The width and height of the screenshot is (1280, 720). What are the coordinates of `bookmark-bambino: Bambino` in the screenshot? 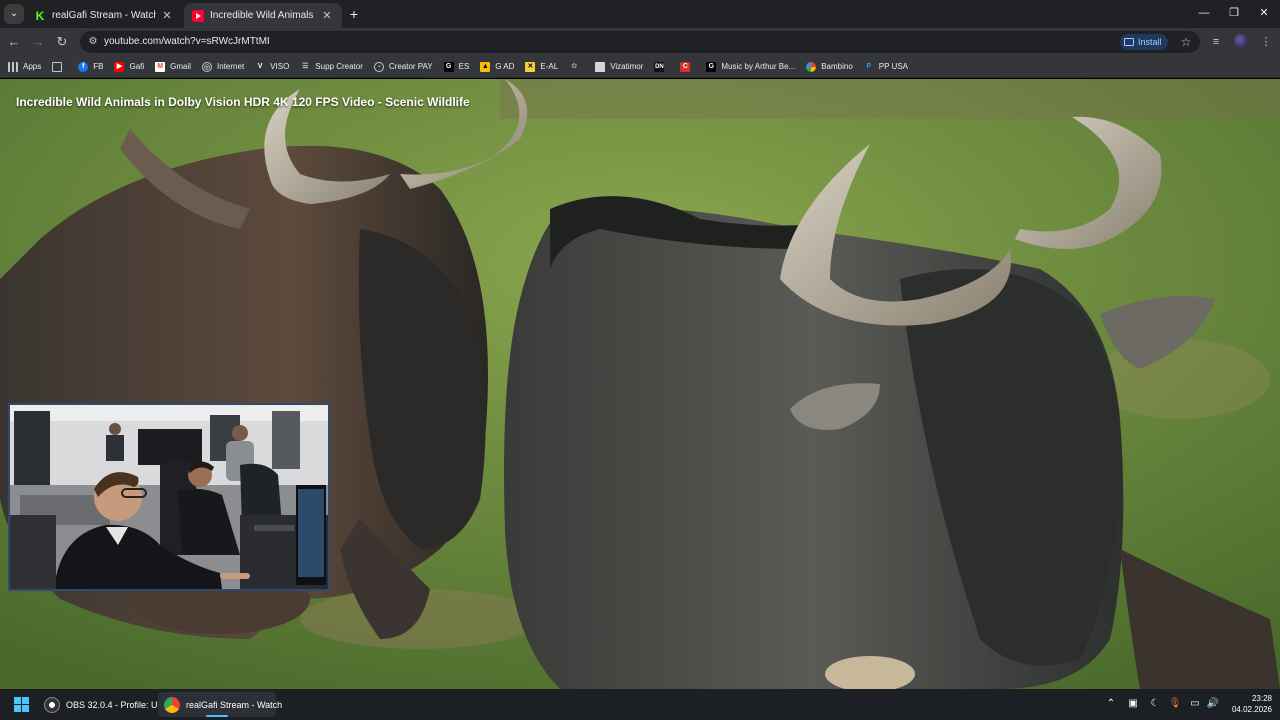 It's located at (829, 66).